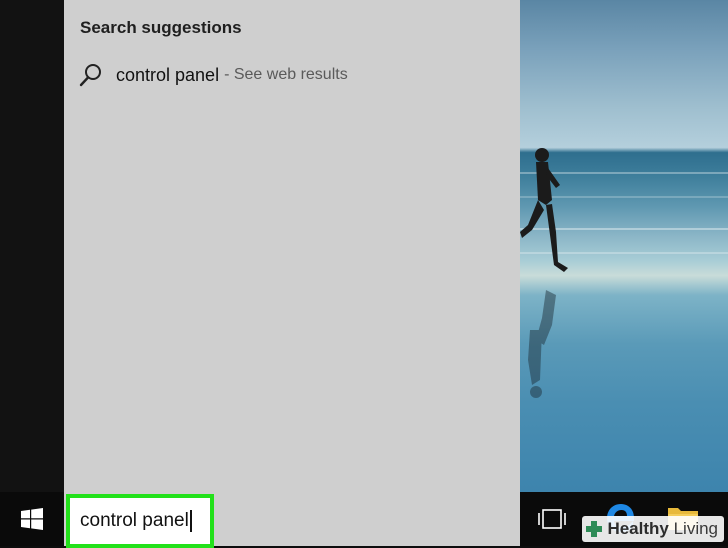 This screenshot has height=548, width=728. I want to click on search-suggestions-heading: Search suggestions, so click(161, 27).